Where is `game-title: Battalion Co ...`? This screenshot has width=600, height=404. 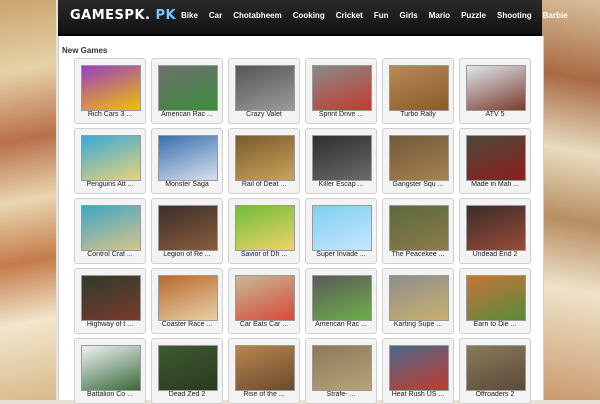 game-title: Battalion Co ... is located at coordinates (110, 394).